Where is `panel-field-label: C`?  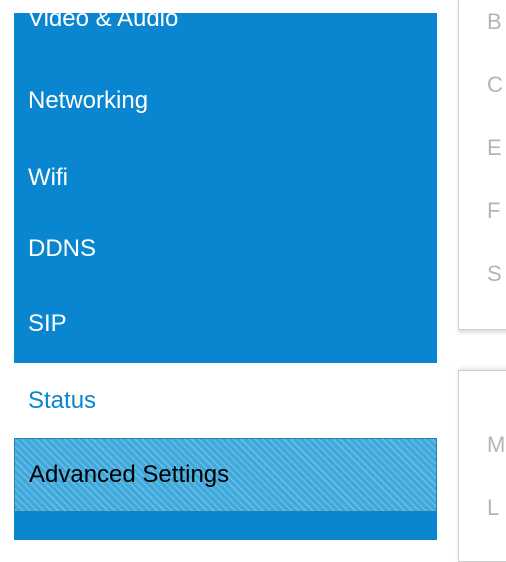 panel-field-label: C is located at coordinates (495, 84).